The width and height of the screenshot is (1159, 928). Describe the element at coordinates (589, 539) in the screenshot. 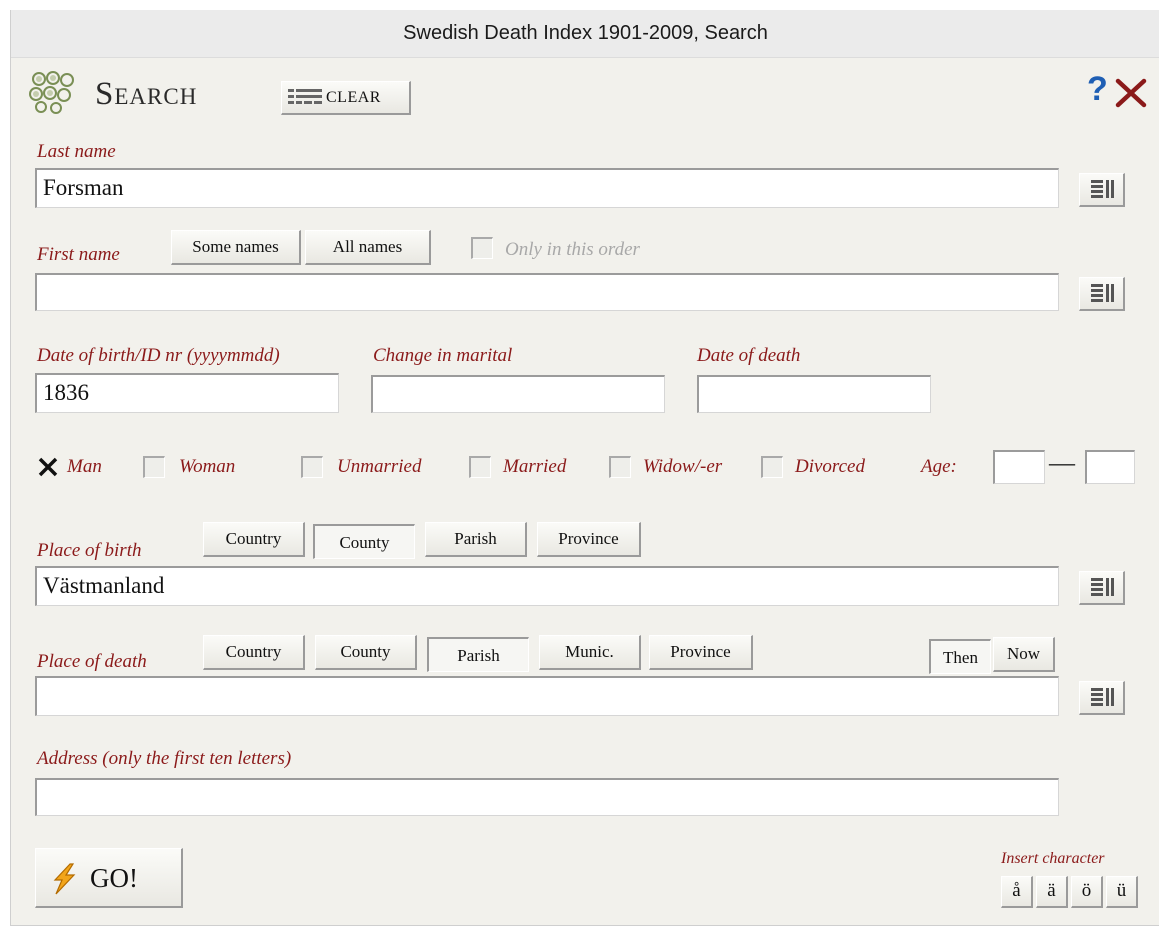

I see `birth-province-button: Province` at that location.